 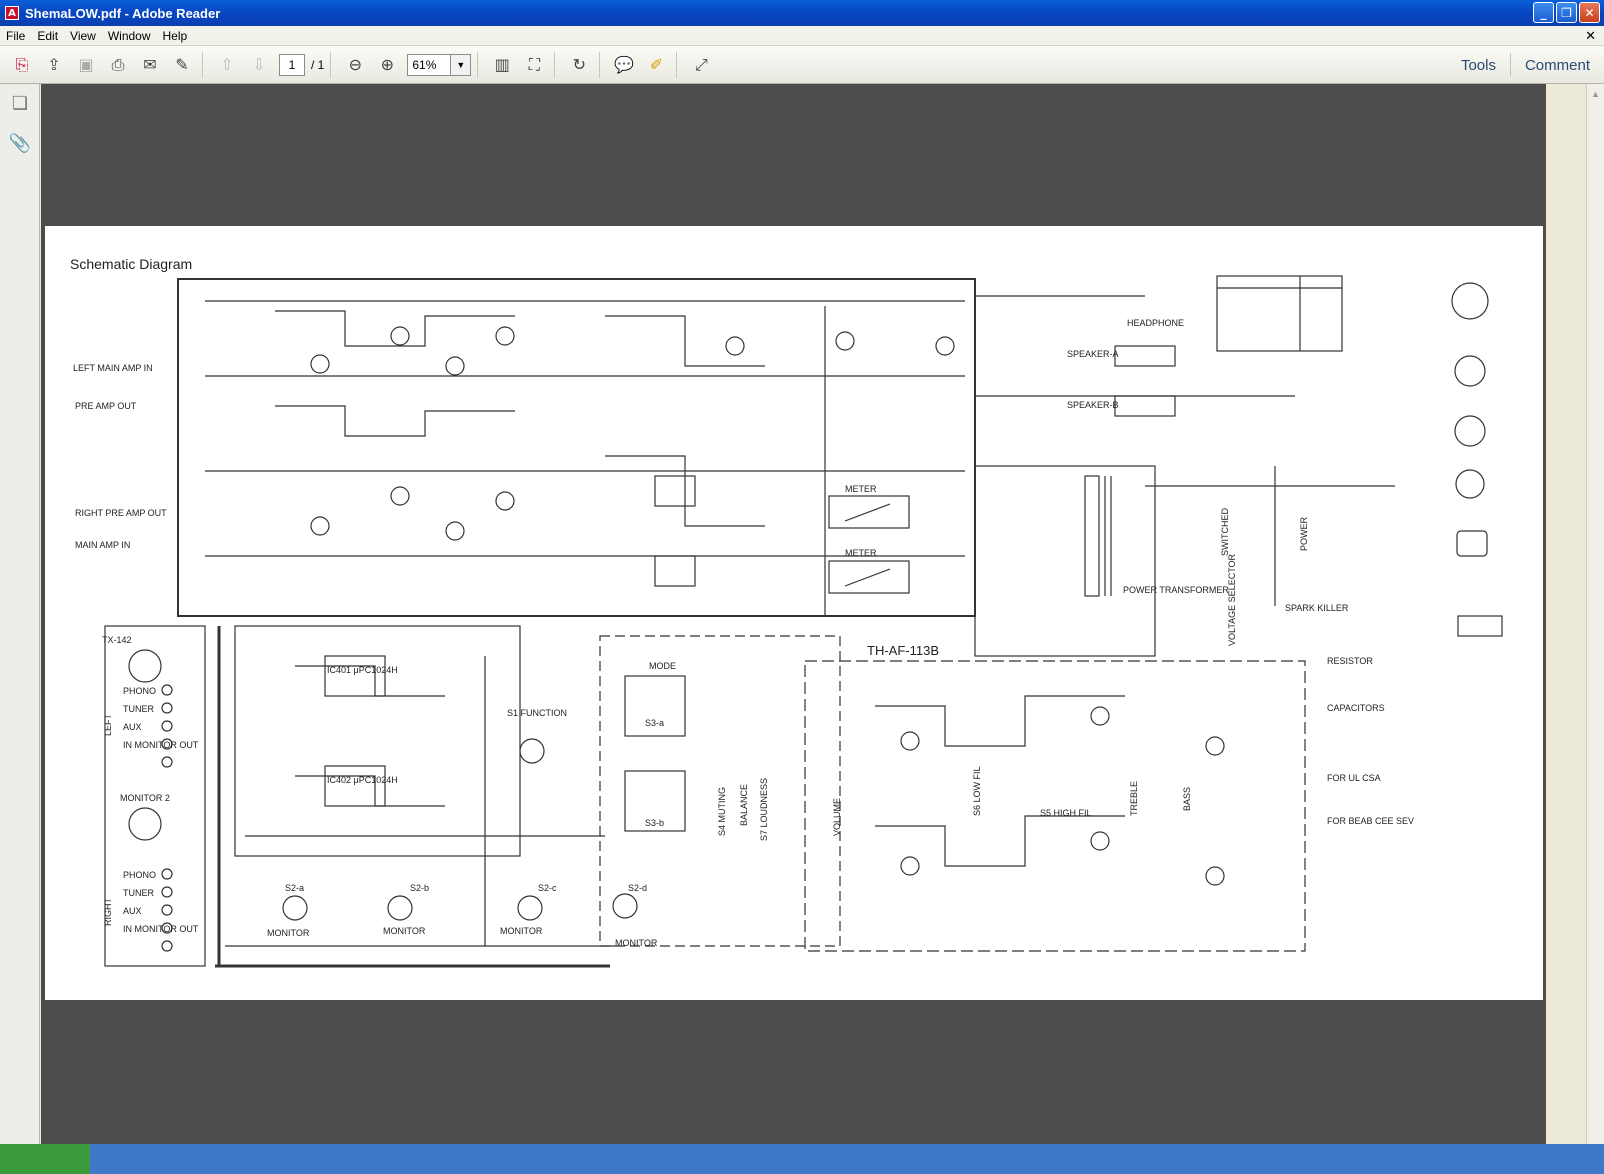 I want to click on tools-link: Tools, so click(x=1478, y=65).